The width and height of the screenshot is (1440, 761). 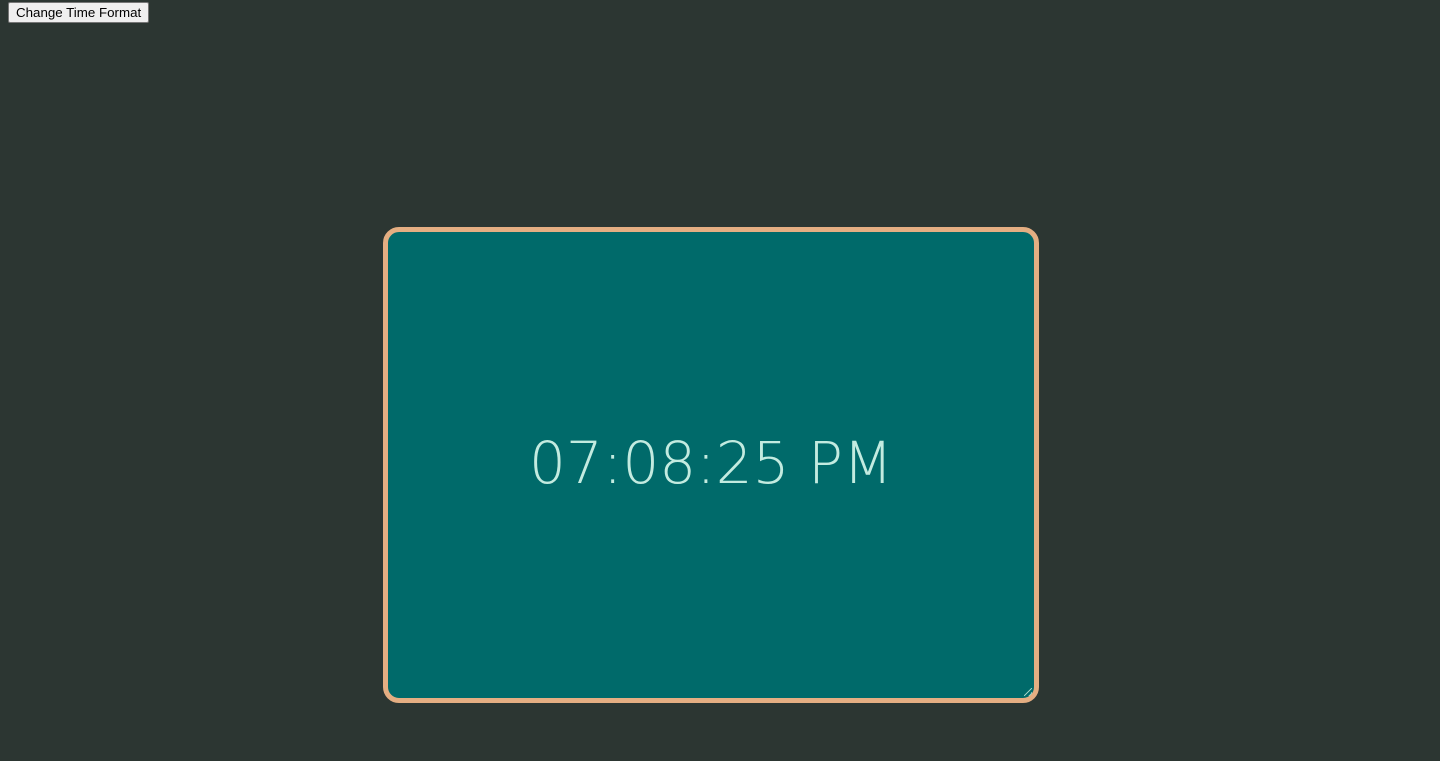 I want to click on clock-time-display: 07:08:25 PM, so click(x=711, y=463).